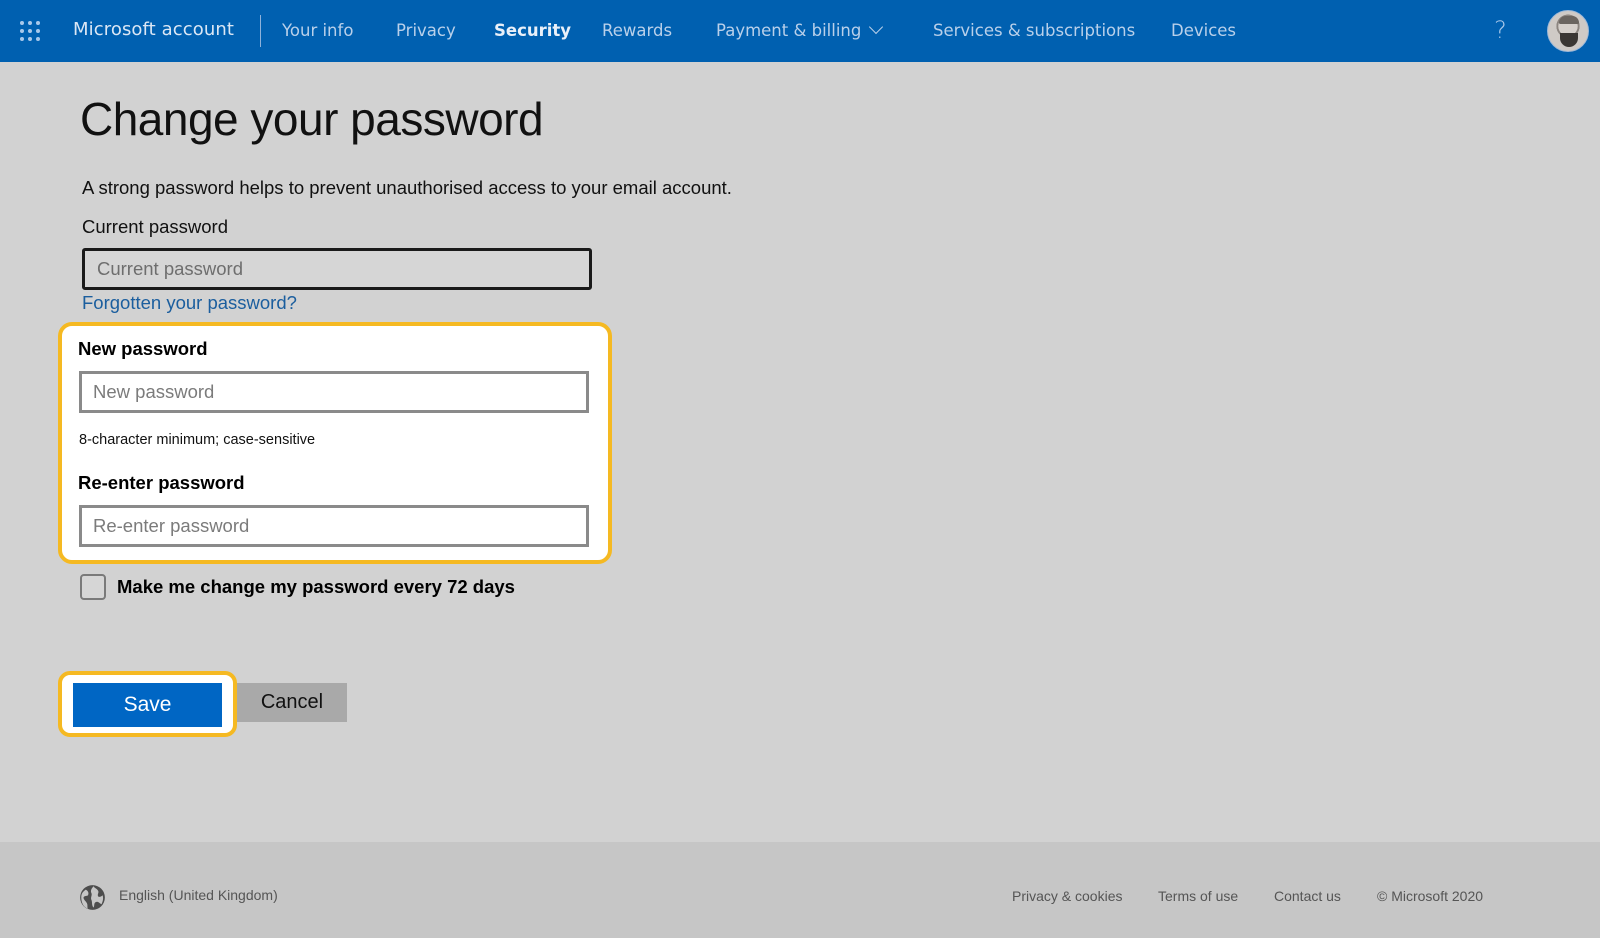 This screenshot has height=938, width=1600. What do you see at coordinates (197, 440) in the screenshot?
I see `password-requirements-hint: 8-character minimum; case-sensitive` at bounding box center [197, 440].